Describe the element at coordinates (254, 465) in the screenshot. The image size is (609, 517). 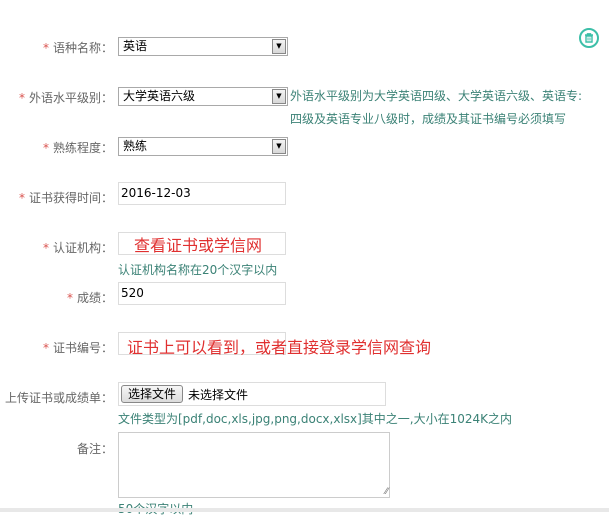
I see `remark-textarea: ⁄⁄` at that location.